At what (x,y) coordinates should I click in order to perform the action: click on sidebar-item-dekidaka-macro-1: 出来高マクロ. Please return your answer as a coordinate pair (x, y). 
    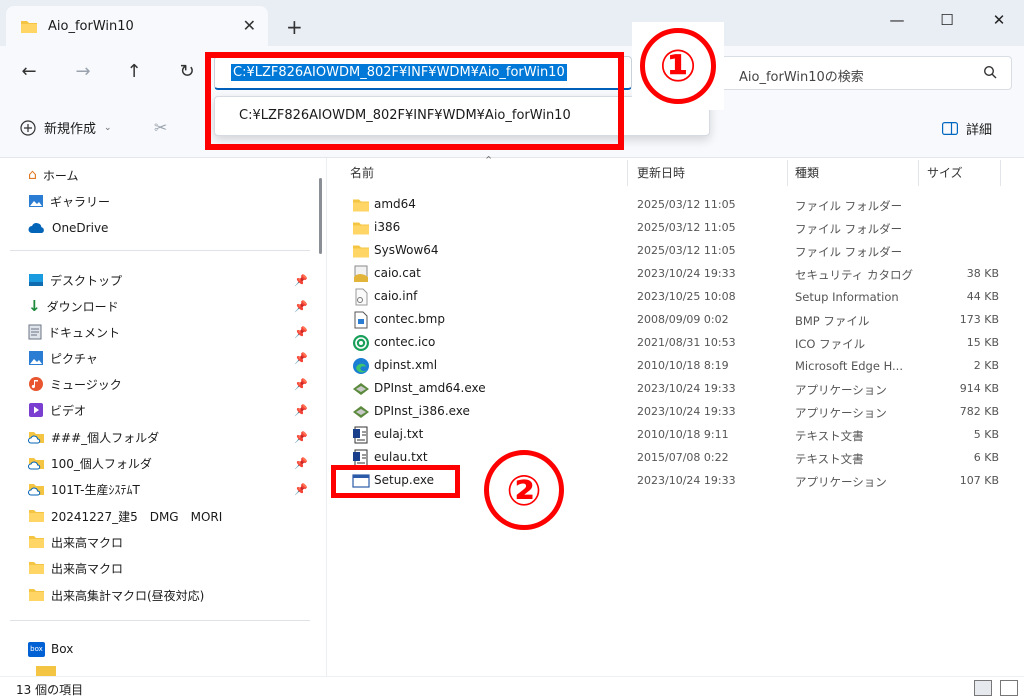
    Looking at the image, I should click on (168, 542).